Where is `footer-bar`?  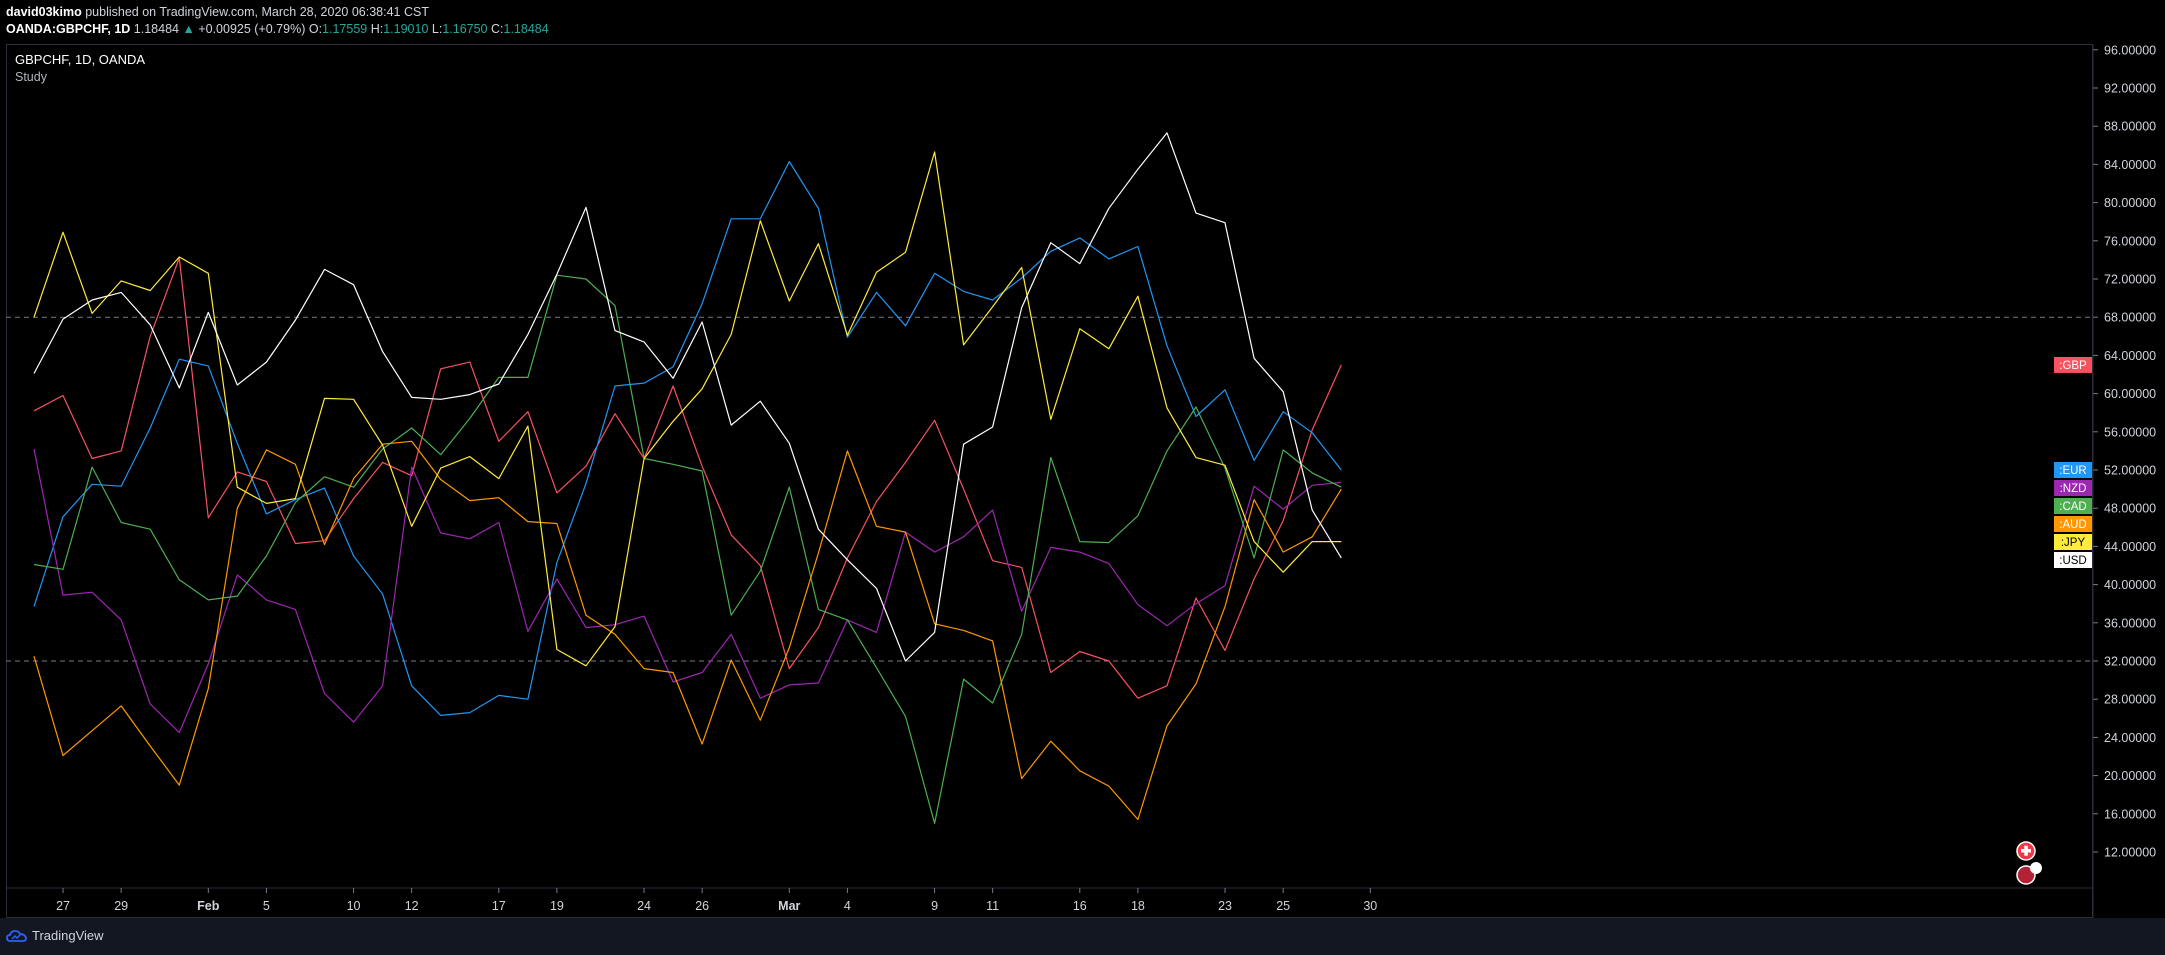
footer-bar is located at coordinates (1082, 936).